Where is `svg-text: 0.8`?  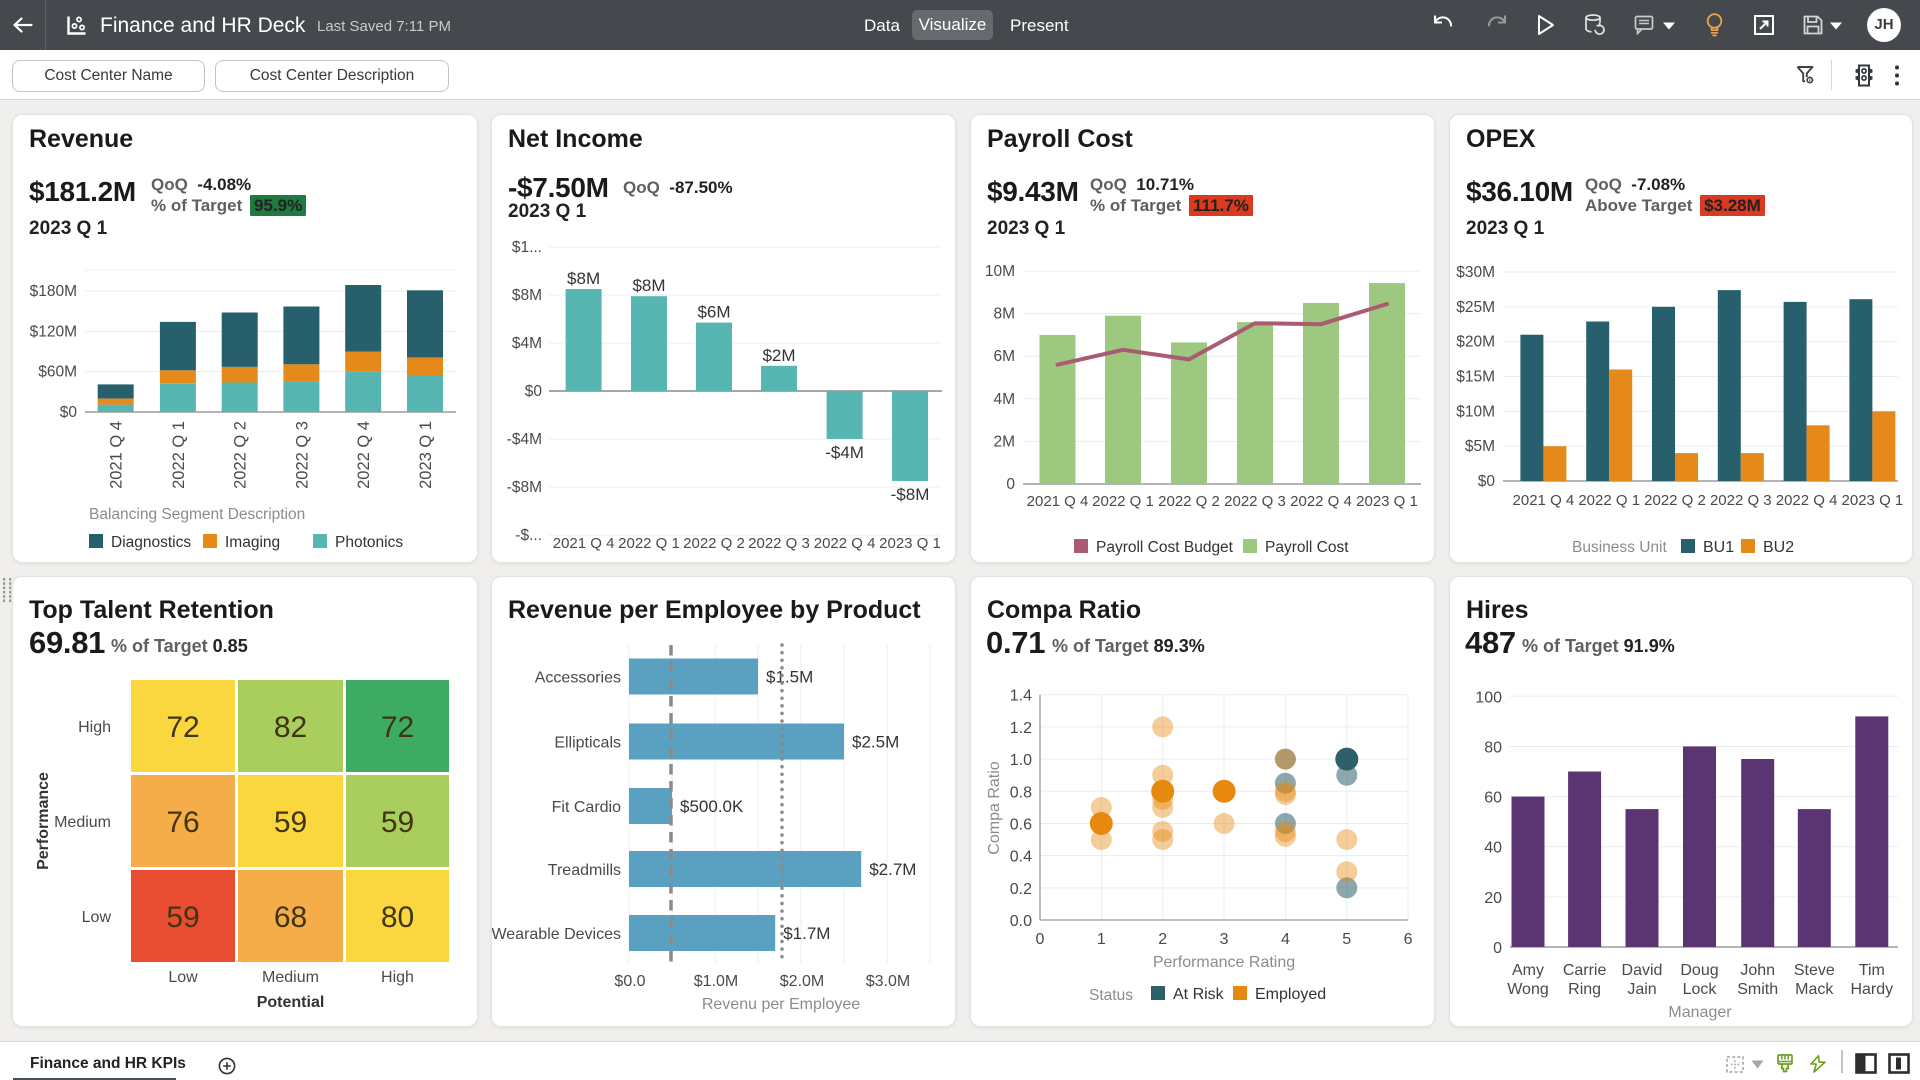 svg-text: 0.8 is located at coordinates (1021, 792).